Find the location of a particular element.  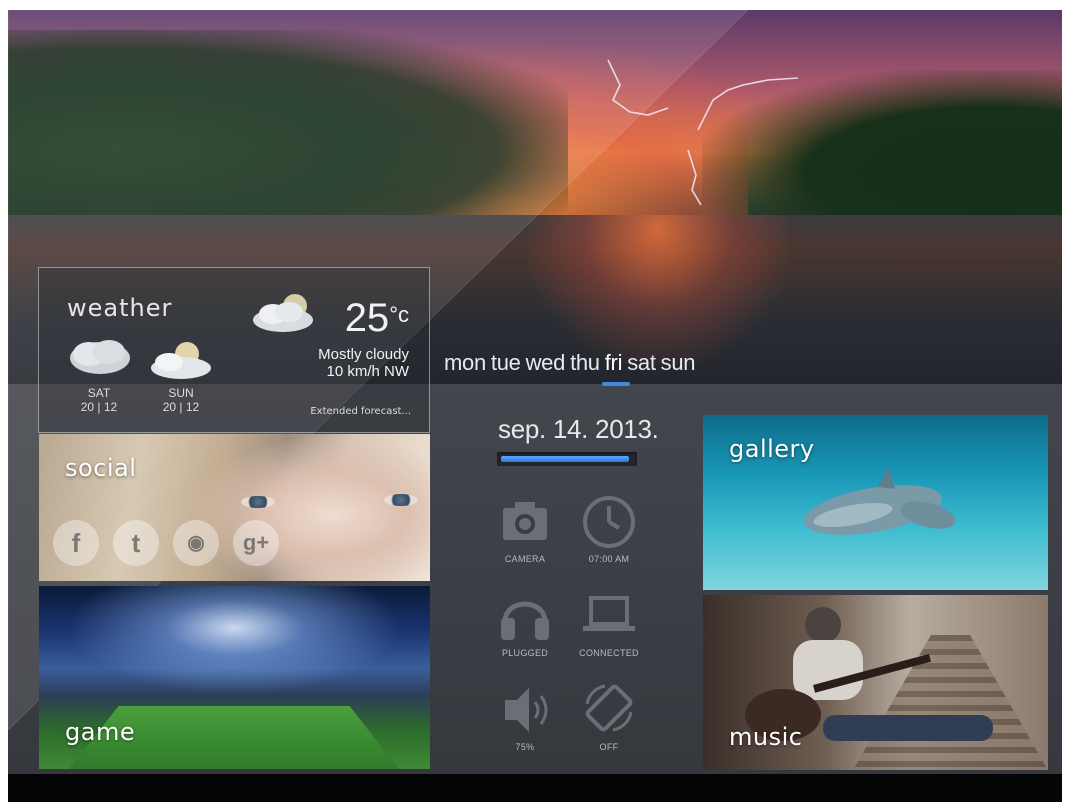

social-label: social is located at coordinates (101, 468).